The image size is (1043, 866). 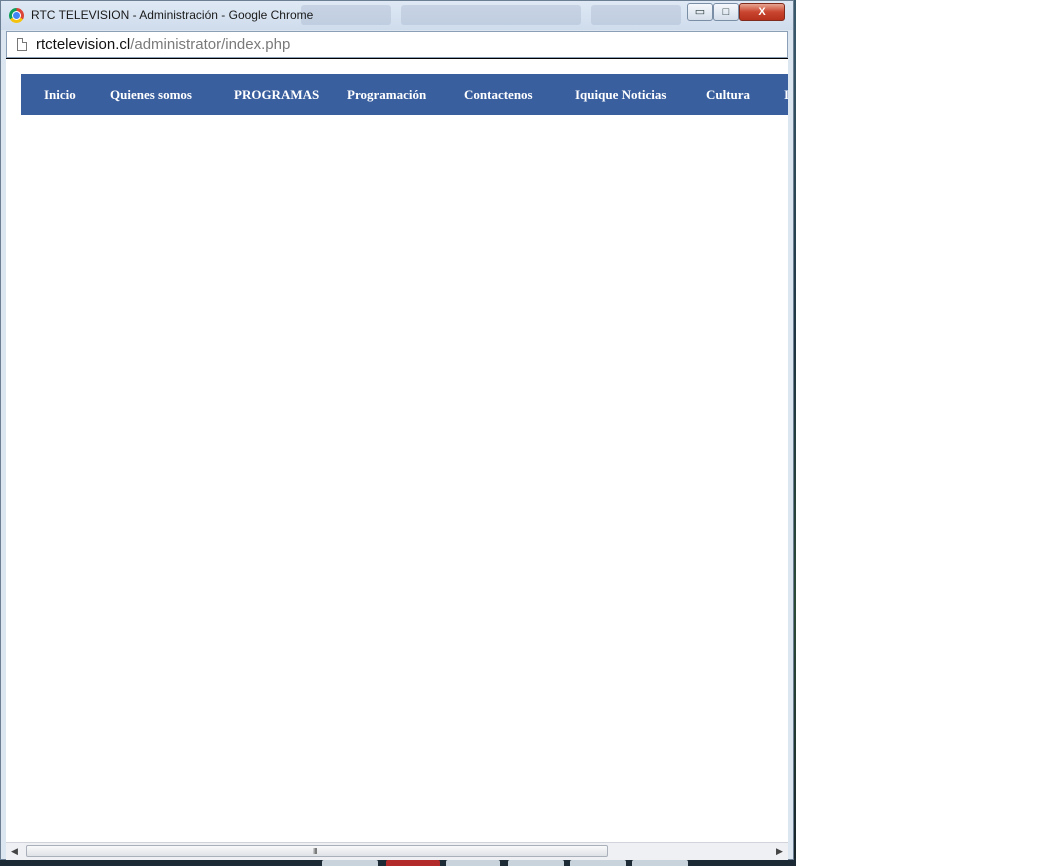 I want to click on horizontal-scrollbar: ◀ III ▶, so click(x=397, y=851).